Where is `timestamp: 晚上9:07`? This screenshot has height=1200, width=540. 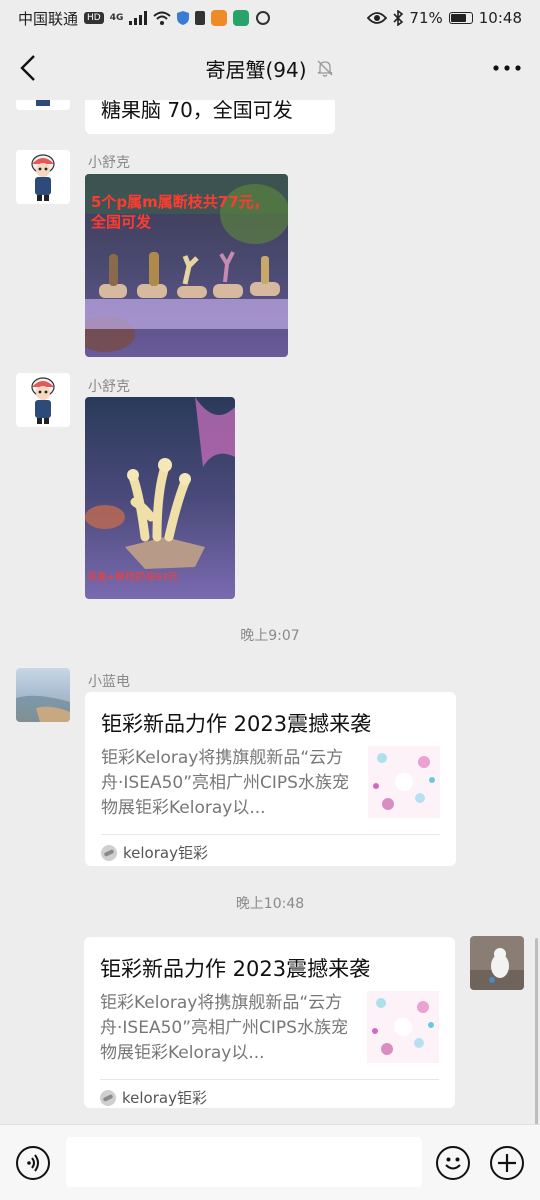 timestamp: 晚上9:07 is located at coordinates (270, 636).